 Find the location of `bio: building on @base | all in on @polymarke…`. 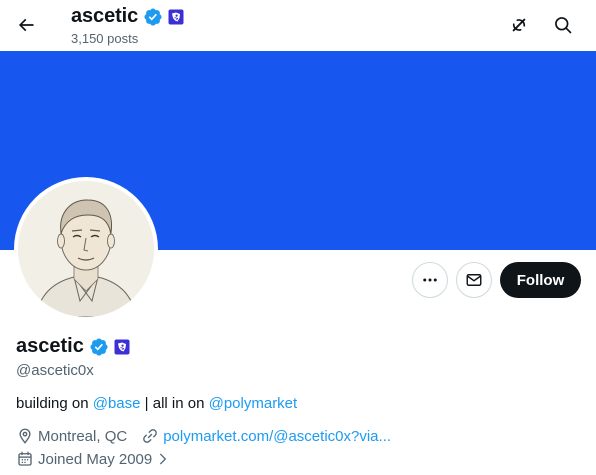

bio: building on @base | all in on @polymarke… is located at coordinates (156, 403).